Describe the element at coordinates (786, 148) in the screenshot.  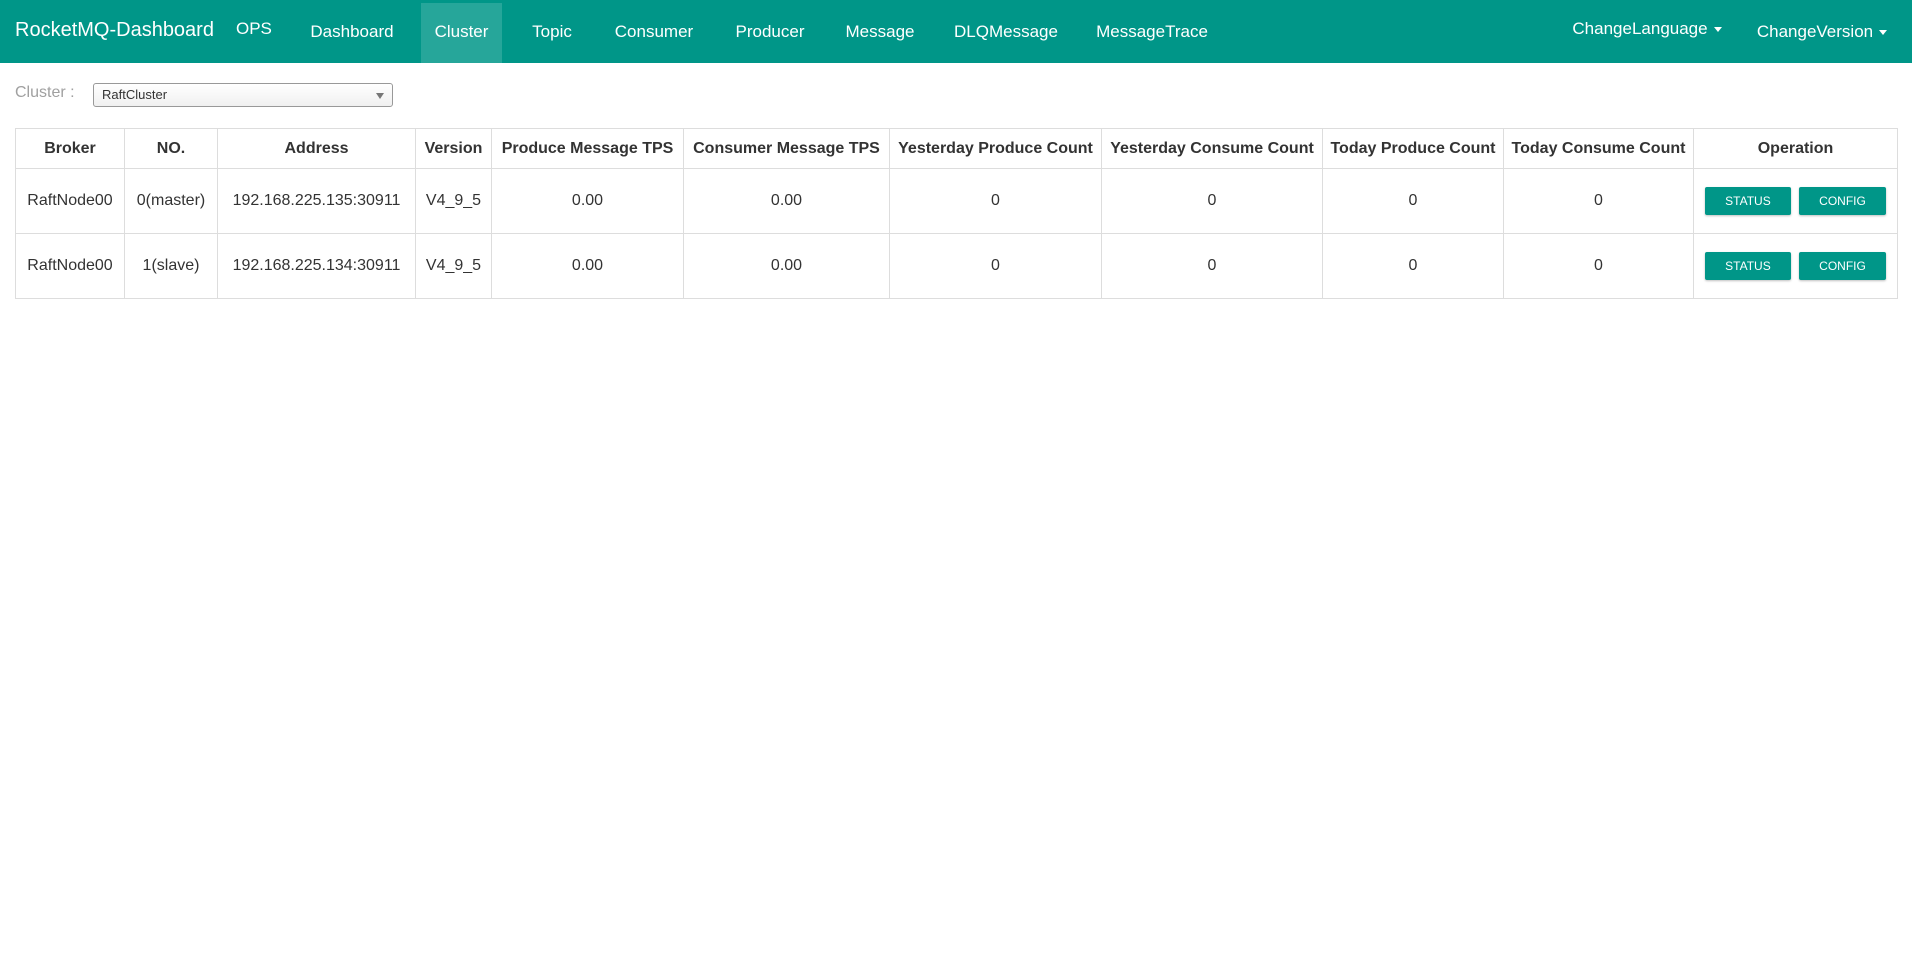
I see `header-consumer-tps: Consumer Message TPS` at that location.